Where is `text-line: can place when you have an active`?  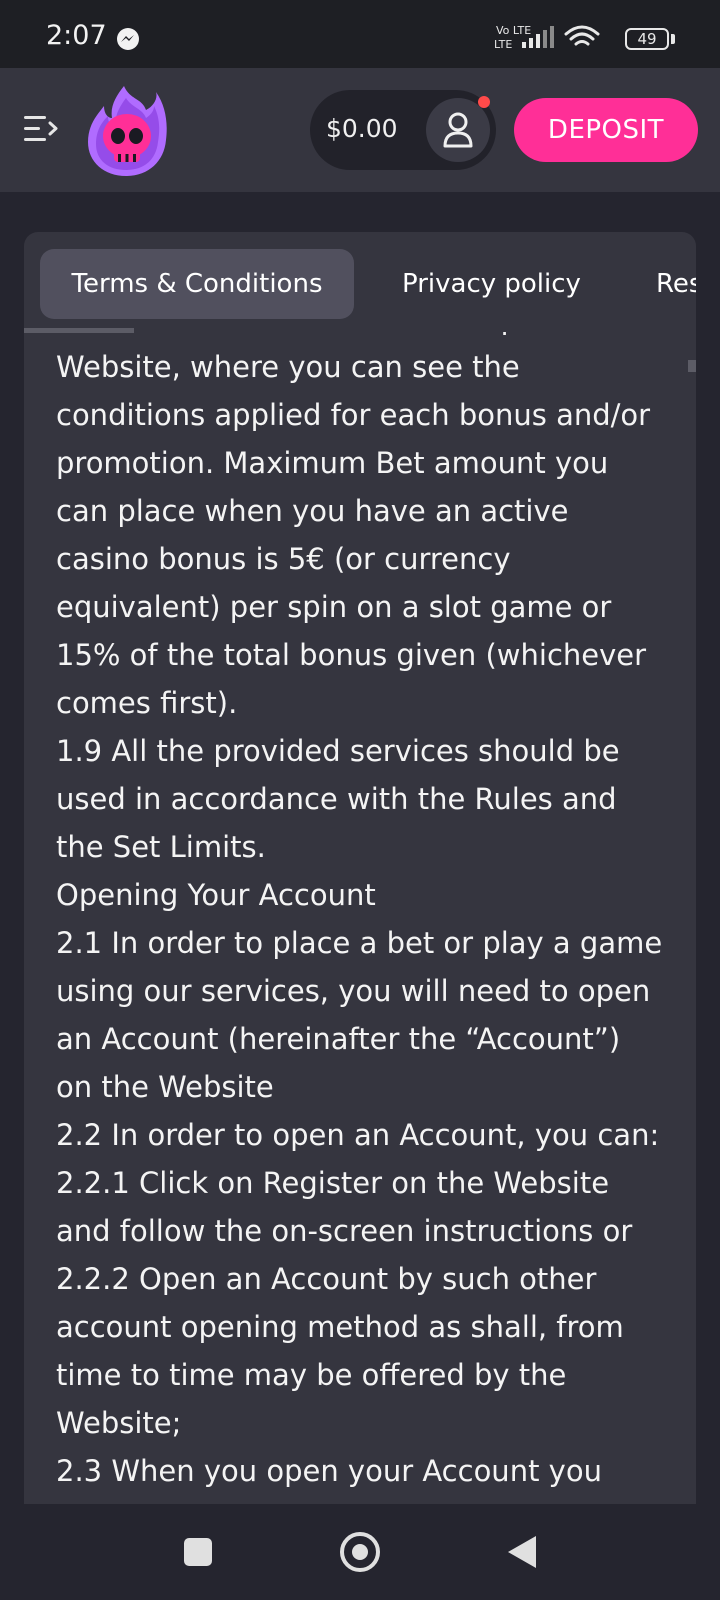 text-line: can place when you have an active is located at coordinates (312, 511).